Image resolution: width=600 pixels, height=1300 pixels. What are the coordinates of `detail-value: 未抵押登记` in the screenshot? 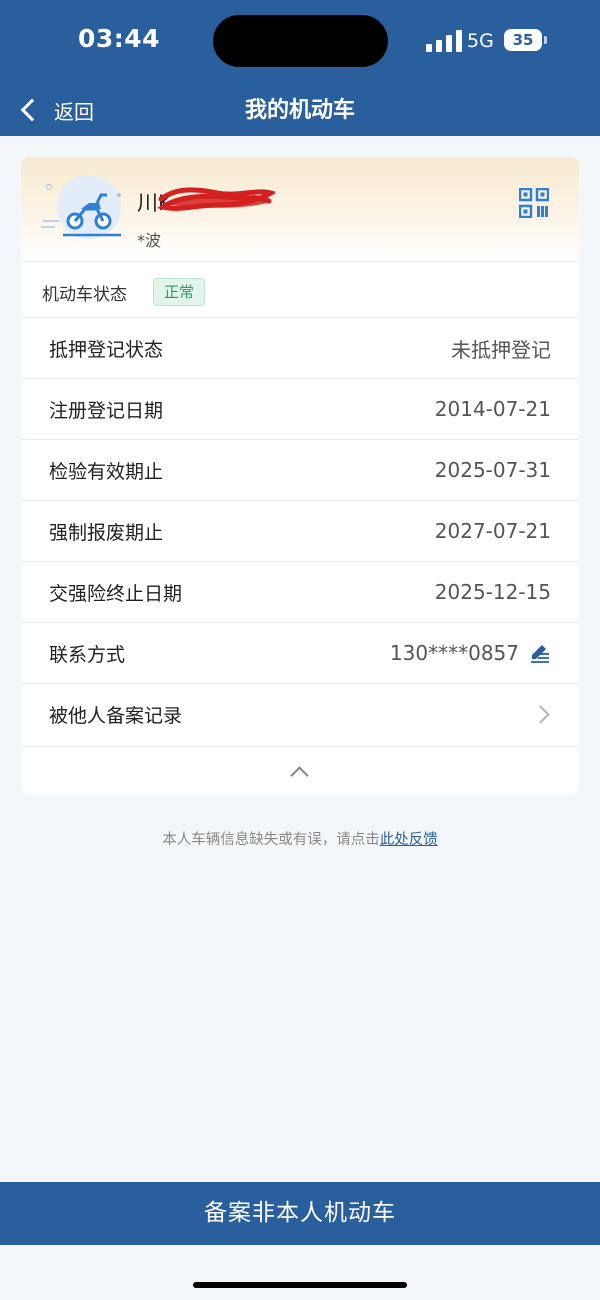 It's located at (501, 349).